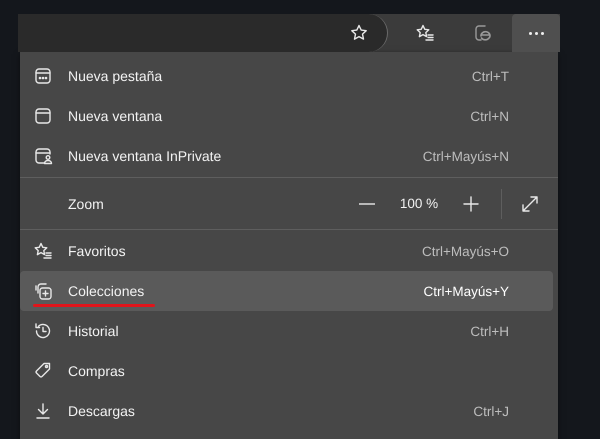 The image size is (600, 439). I want to click on menu-item: Historial Ctrl+H, so click(286, 331).